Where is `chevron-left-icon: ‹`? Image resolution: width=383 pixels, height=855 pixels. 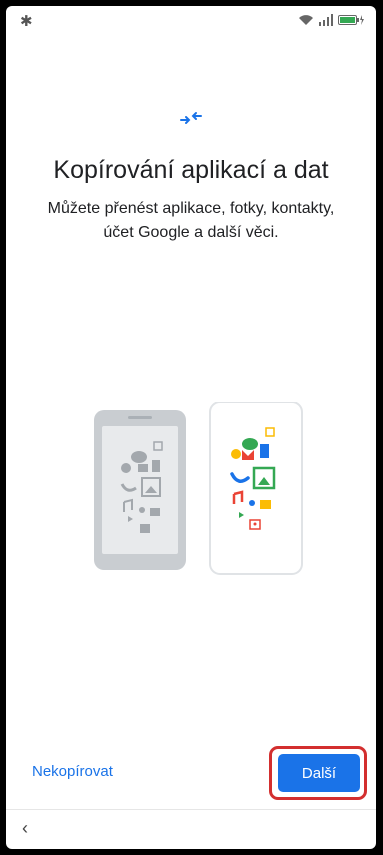
chevron-left-icon: ‹ is located at coordinates (25, 828).